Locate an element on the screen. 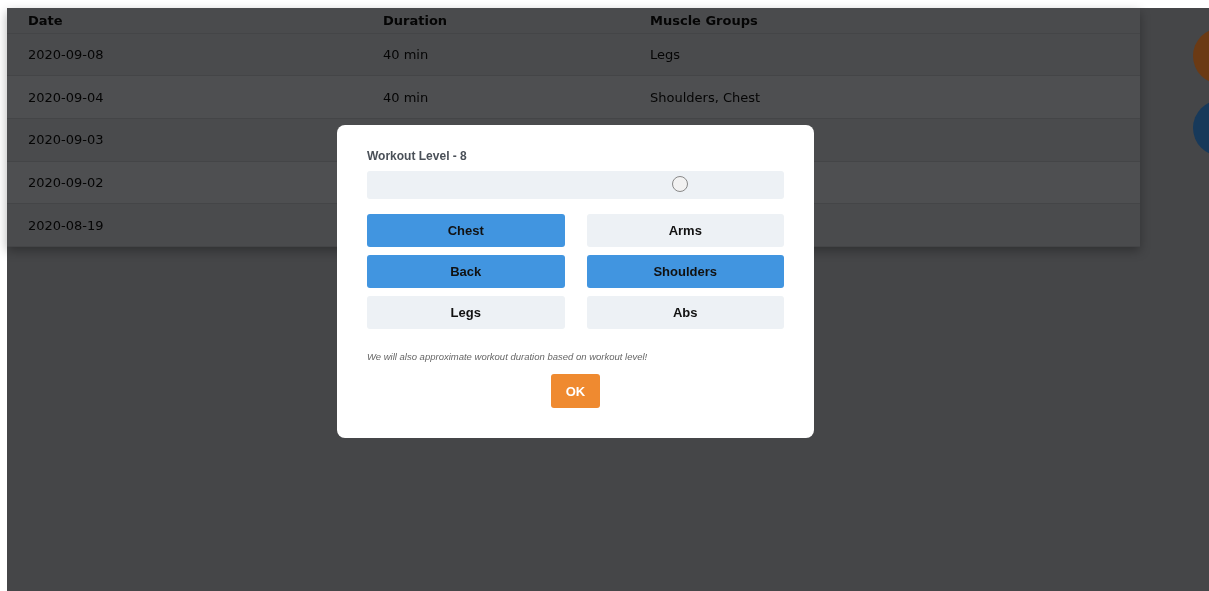 The height and width of the screenshot is (591, 1209). table-cell-text: 2020-09-08 is located at coordinates (66, 55).